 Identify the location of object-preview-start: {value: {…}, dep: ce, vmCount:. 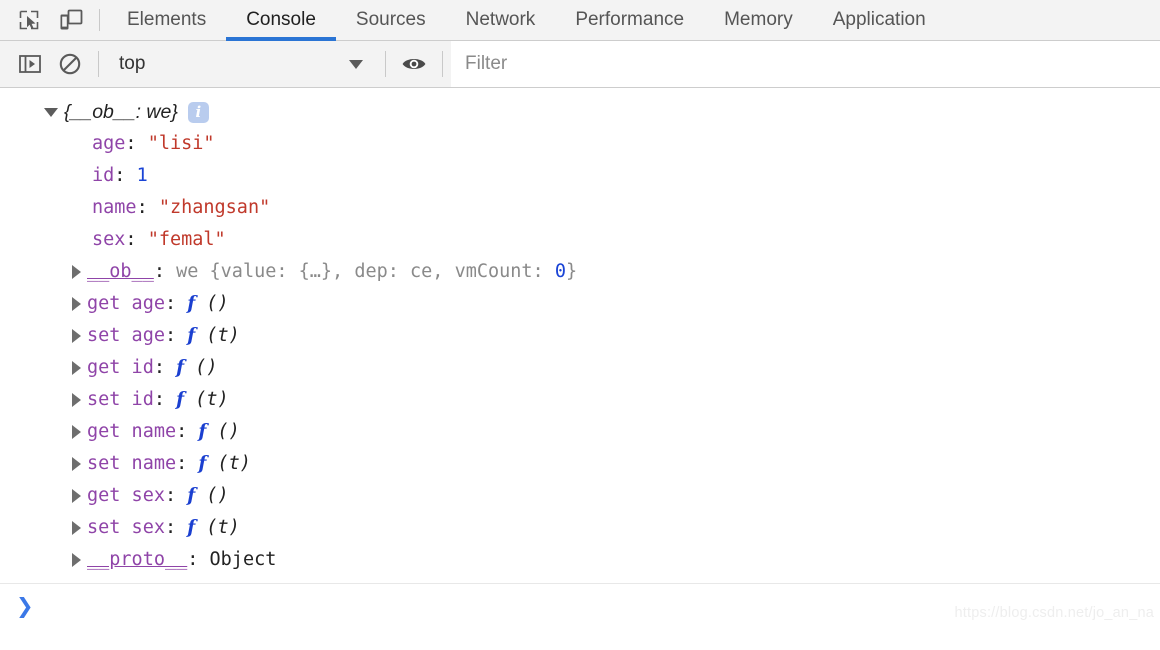
(382, 271).